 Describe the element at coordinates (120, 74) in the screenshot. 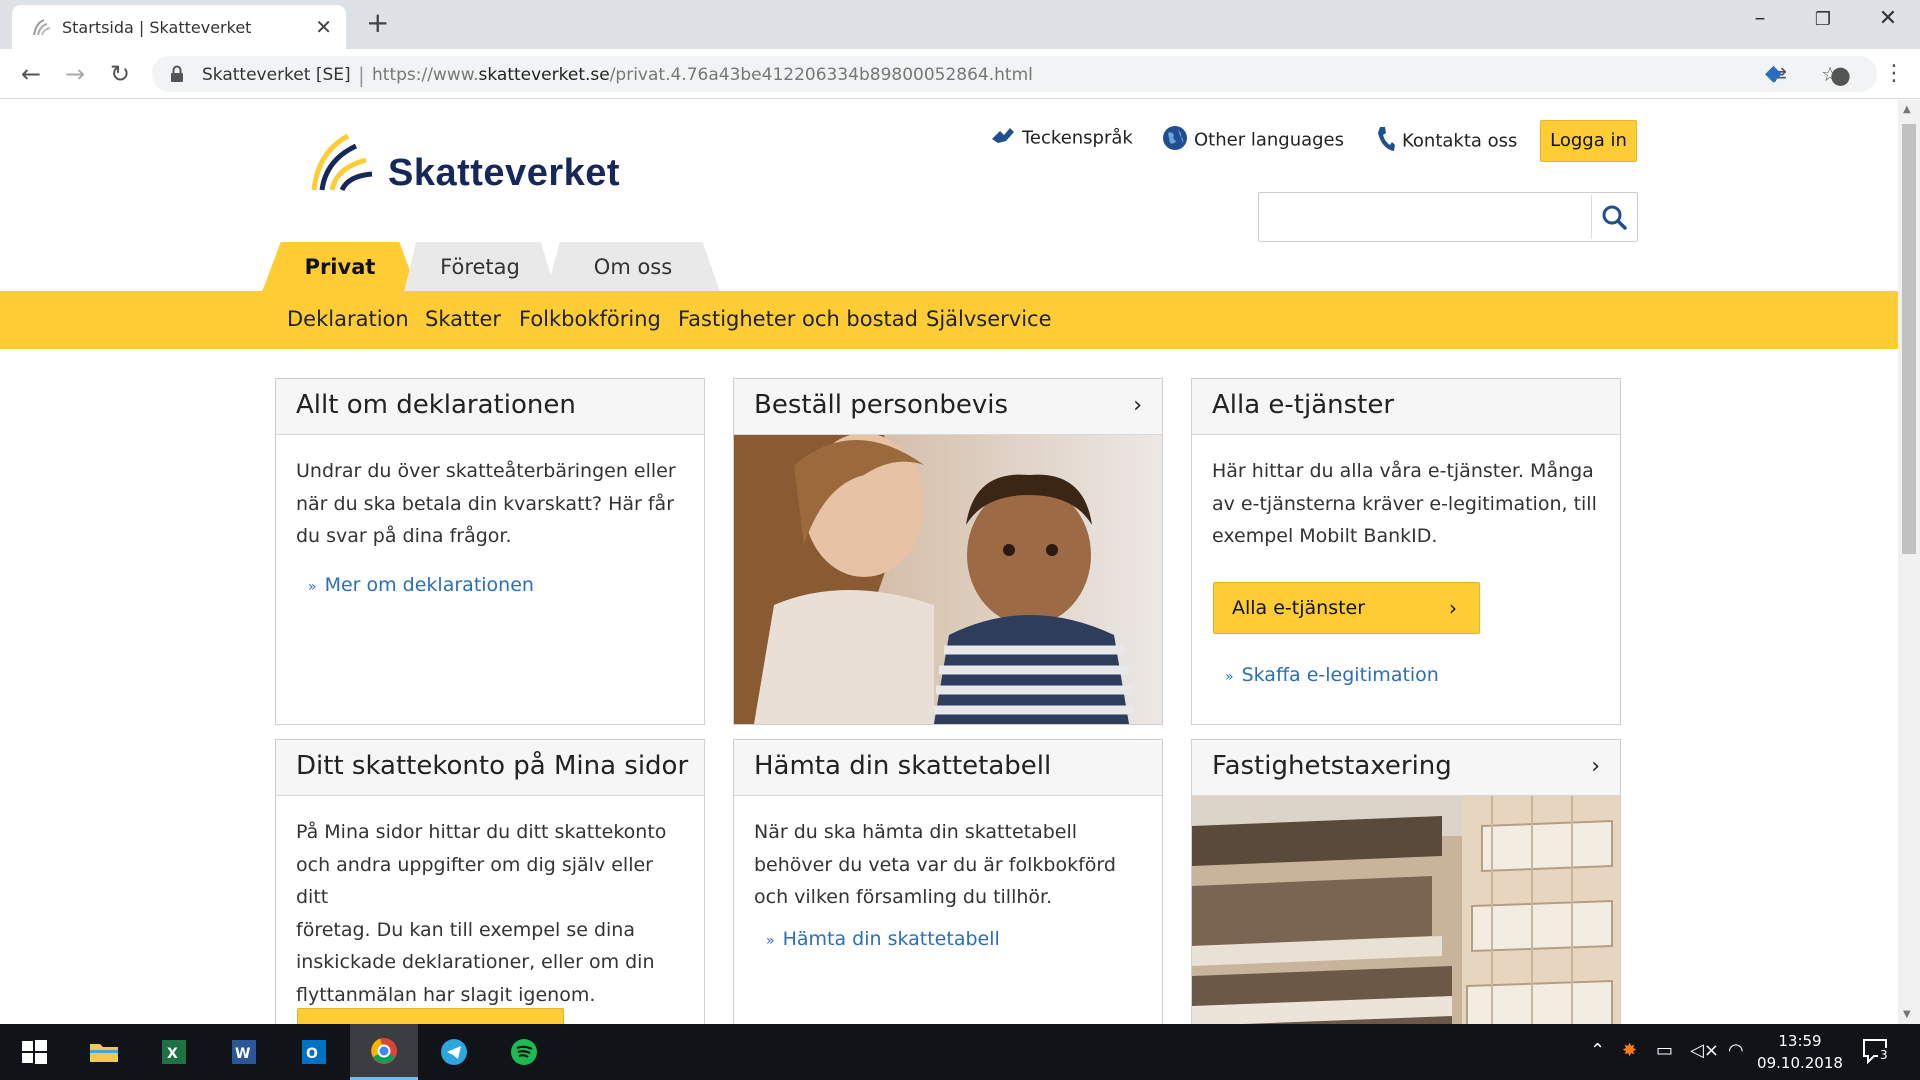

I see `reload-icon: ↻` at that location.